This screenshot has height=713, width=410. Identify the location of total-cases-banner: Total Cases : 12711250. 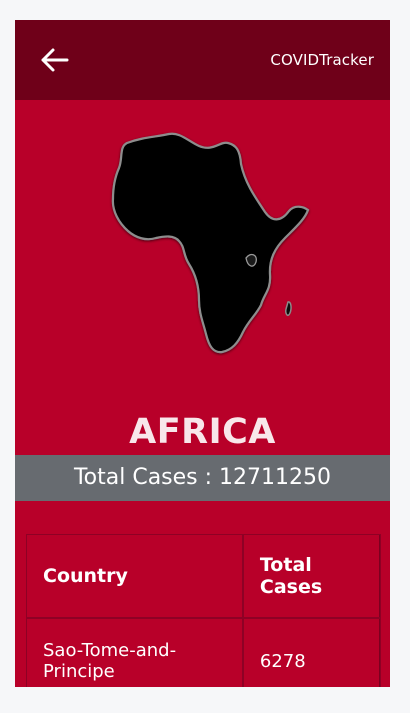
(202, 478).